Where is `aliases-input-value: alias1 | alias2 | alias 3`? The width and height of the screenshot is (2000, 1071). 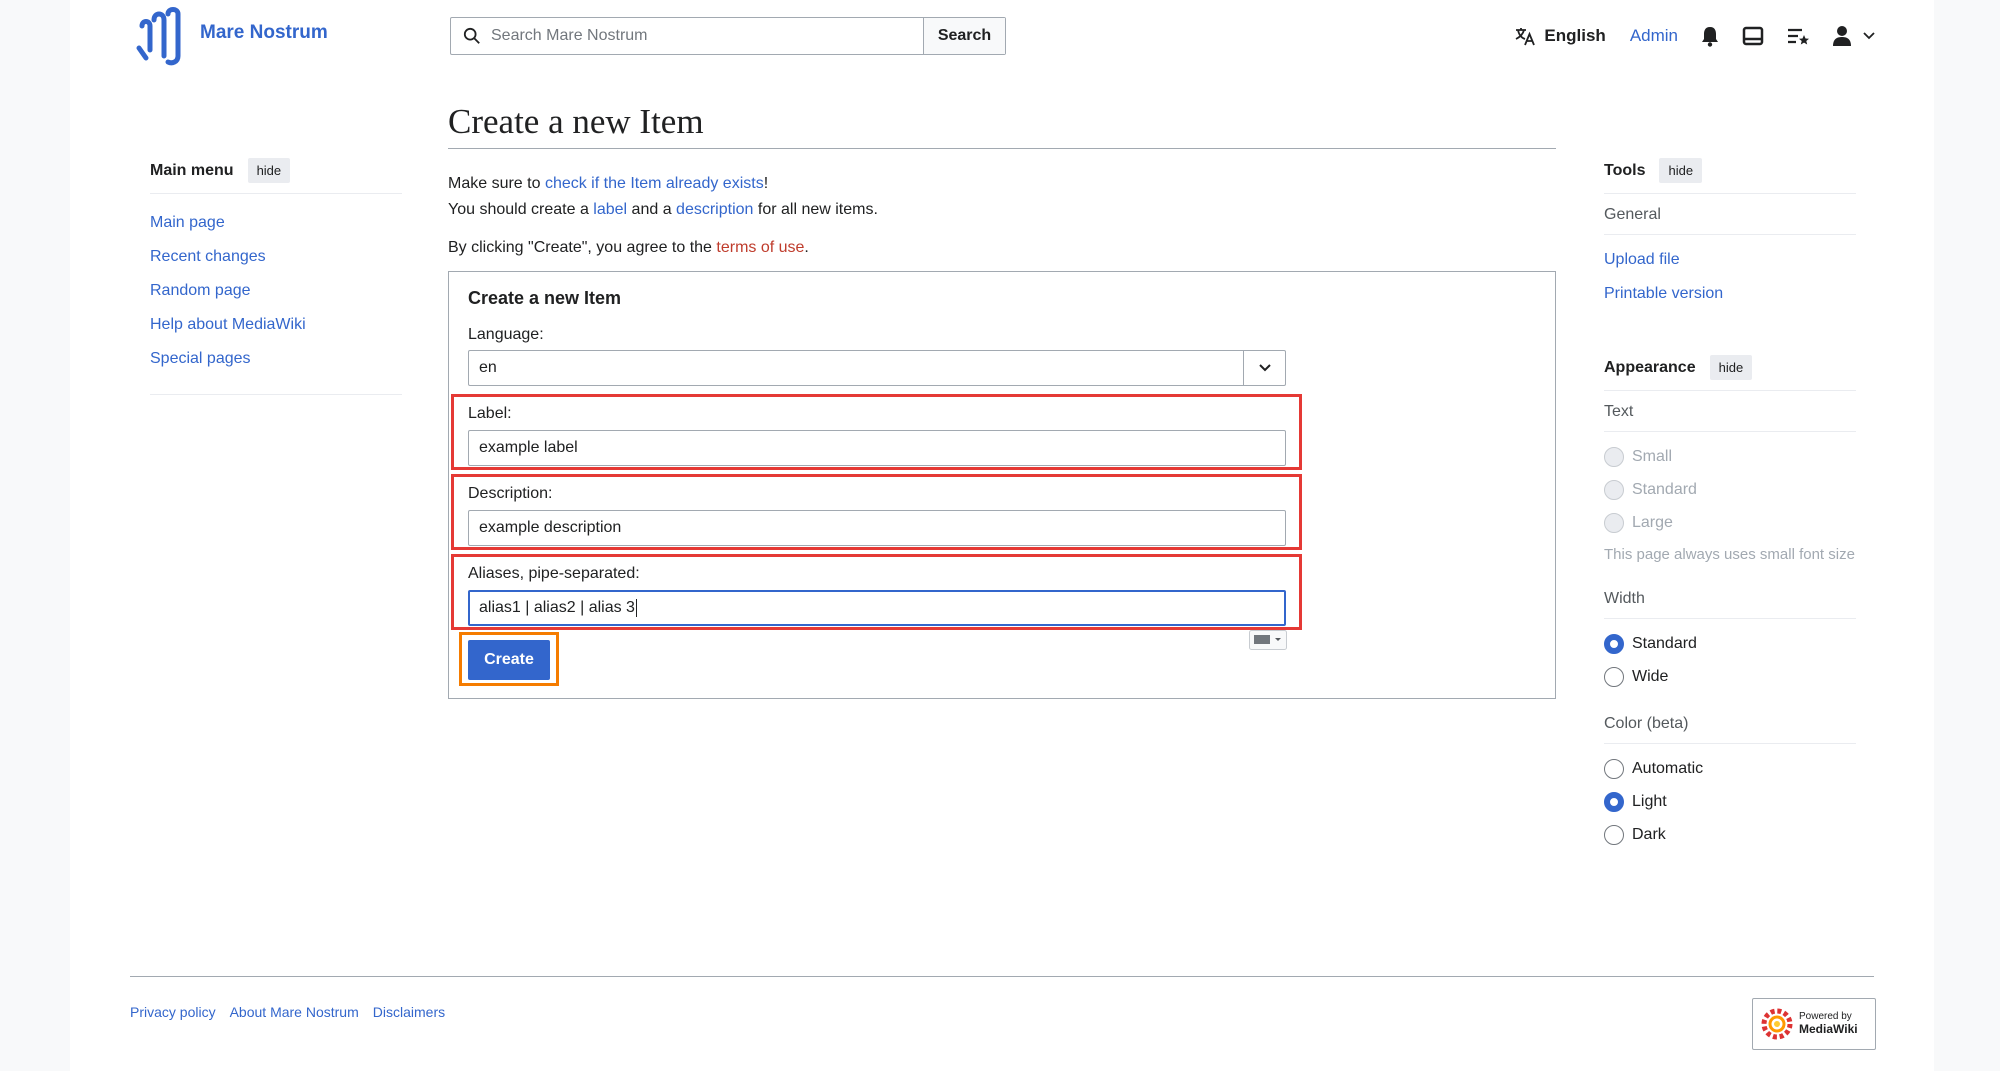 aliases-input-value: alias1 | alias2 | alias 3 is located at coordinates (557, 607).